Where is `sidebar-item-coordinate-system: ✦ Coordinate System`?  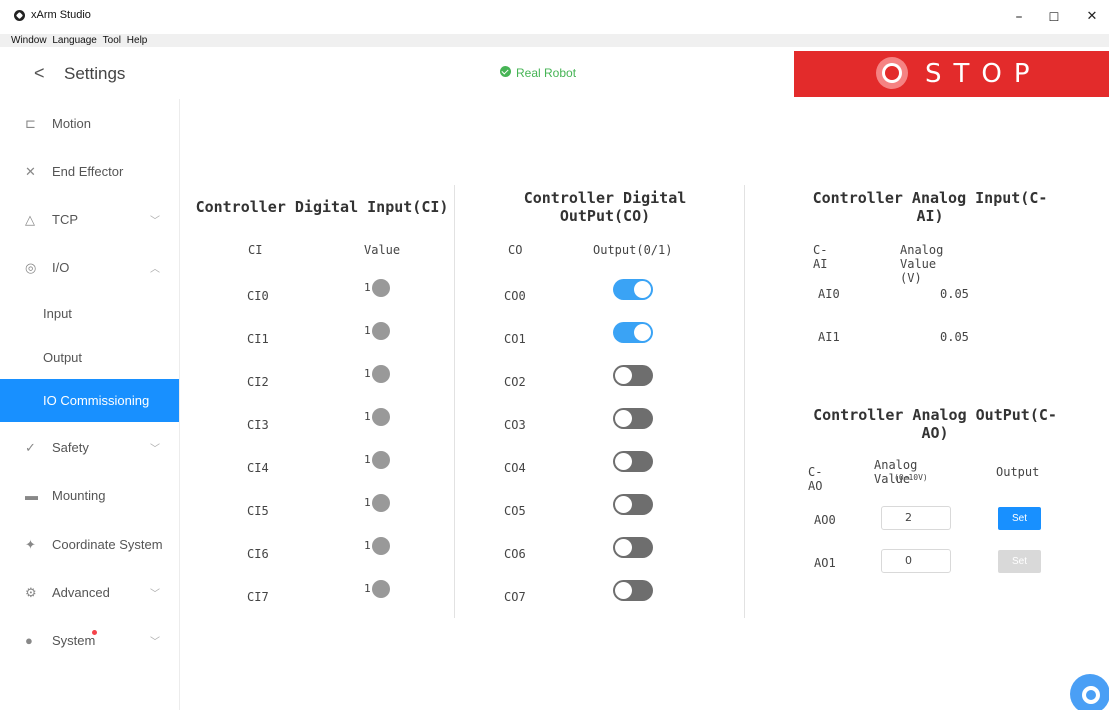
sidebar-item-coordinate-system: ✦ Coordinate System is located at coordinates (89, 545).